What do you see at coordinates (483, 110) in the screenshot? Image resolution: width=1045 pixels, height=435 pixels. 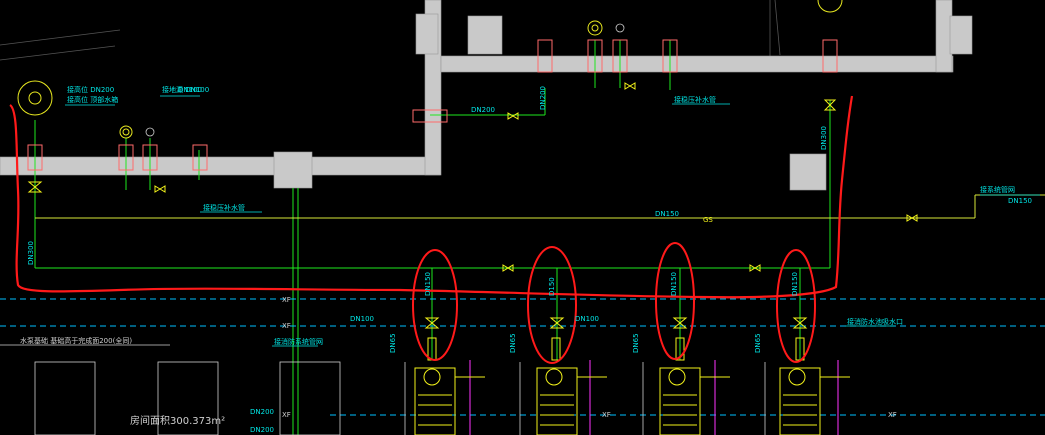 I see `label-dn200-top: DN200` at bounding box center [483, 110].